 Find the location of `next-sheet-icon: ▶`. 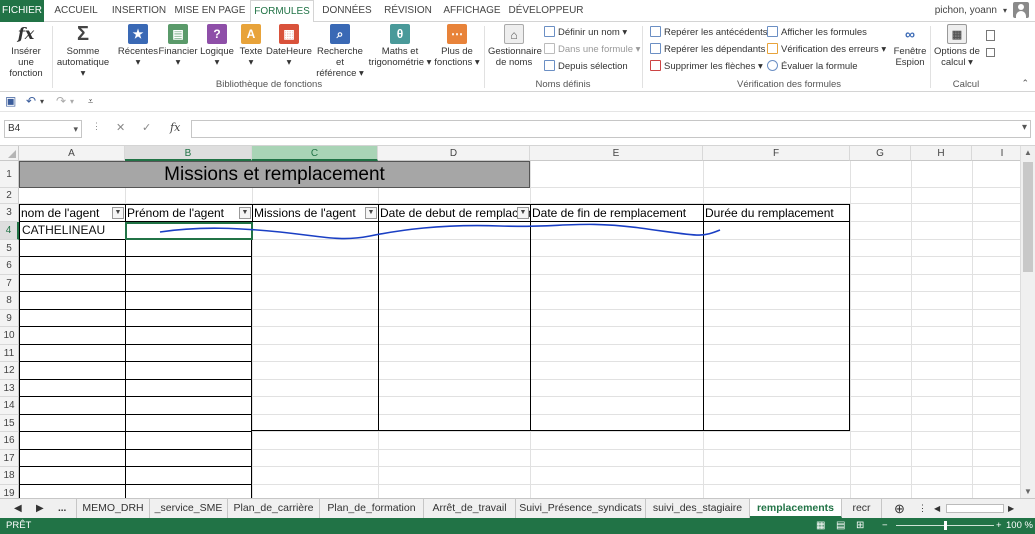

next-sheet-icon: ▶ is located at coordinates (40, 508).